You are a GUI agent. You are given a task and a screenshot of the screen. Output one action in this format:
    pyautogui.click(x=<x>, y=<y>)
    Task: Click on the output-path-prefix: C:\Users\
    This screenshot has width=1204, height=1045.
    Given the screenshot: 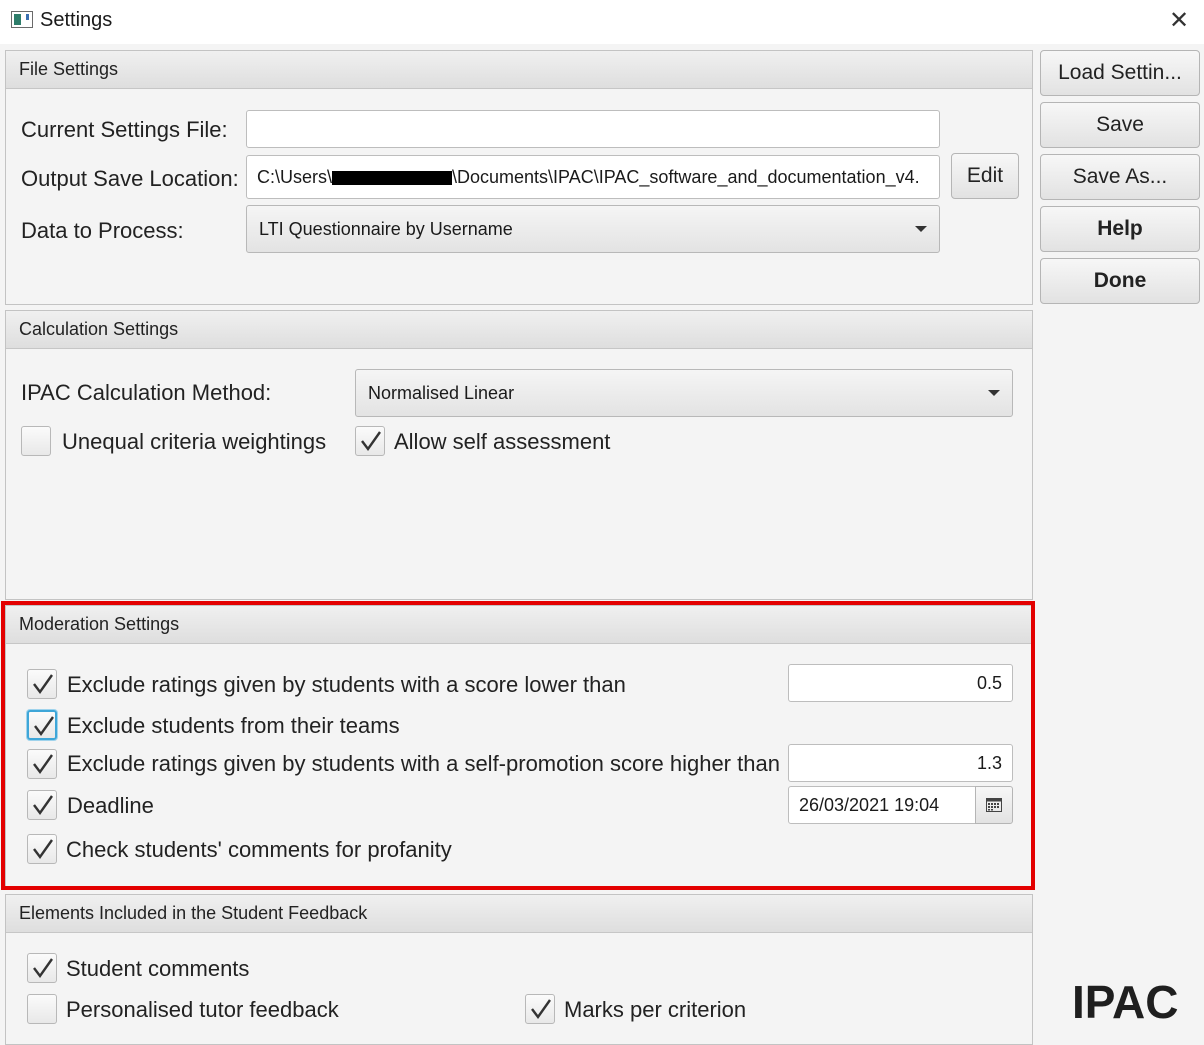 What is the action you would take?
    pyautogui.click(x=295, y=177)
    